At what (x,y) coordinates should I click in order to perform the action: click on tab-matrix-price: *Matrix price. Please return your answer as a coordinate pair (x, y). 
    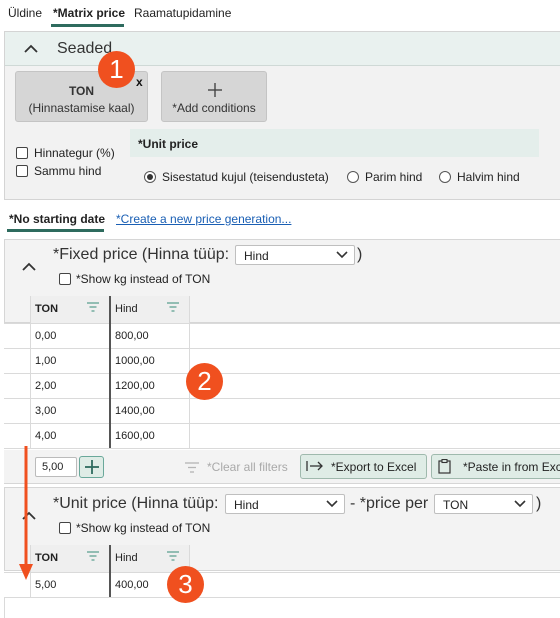
    Looking at the image, I should click on (89, 13).